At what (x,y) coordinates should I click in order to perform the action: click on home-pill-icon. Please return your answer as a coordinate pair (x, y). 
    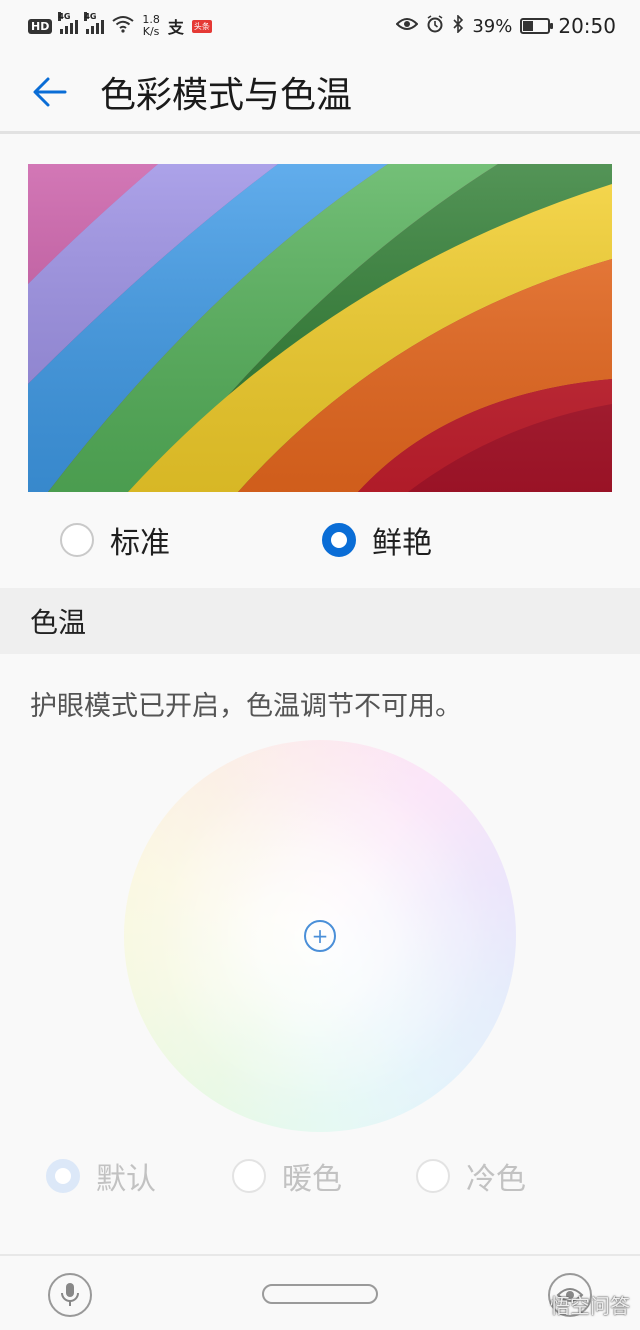
    Looking at the image, I should click on (320, 1294).